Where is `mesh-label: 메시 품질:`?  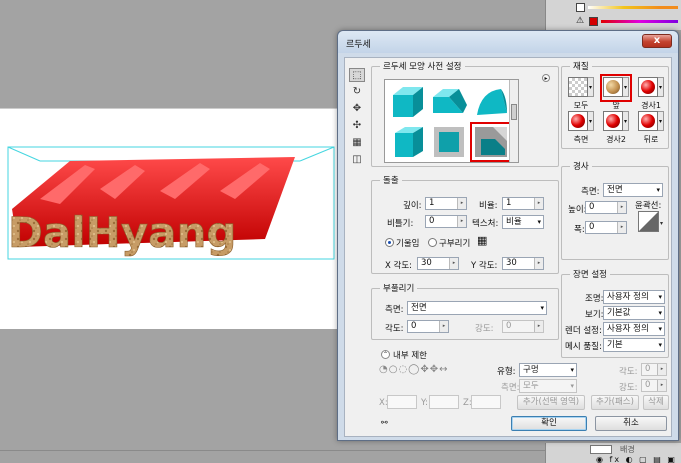
mesh-label: 메시 품질: is located at coordinates (583, 347).